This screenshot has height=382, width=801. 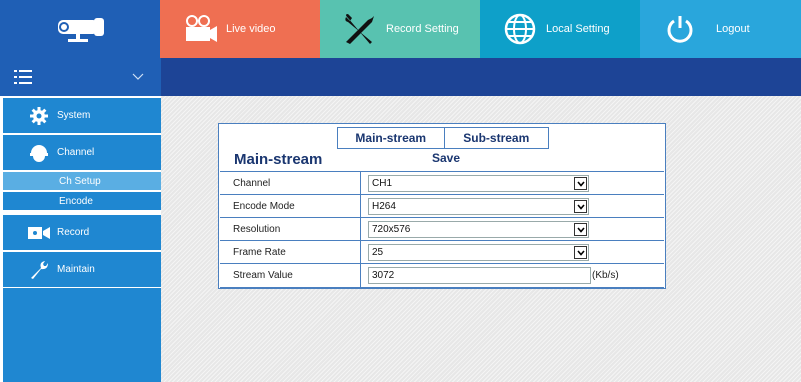 What do you see at coordinates (252, 183) in the screenshot?
I see `field-label: Channel` at bounding box center [252, 183].